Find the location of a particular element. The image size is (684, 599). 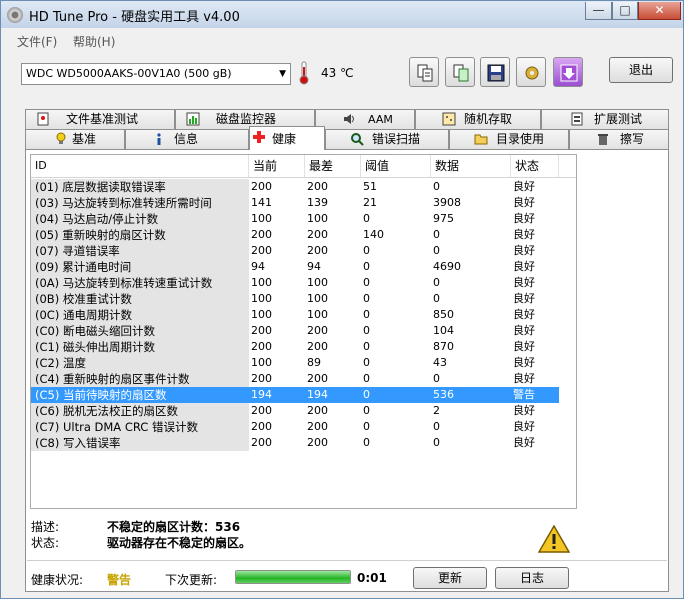

speaker-icon is located at coordinates (349, 119).